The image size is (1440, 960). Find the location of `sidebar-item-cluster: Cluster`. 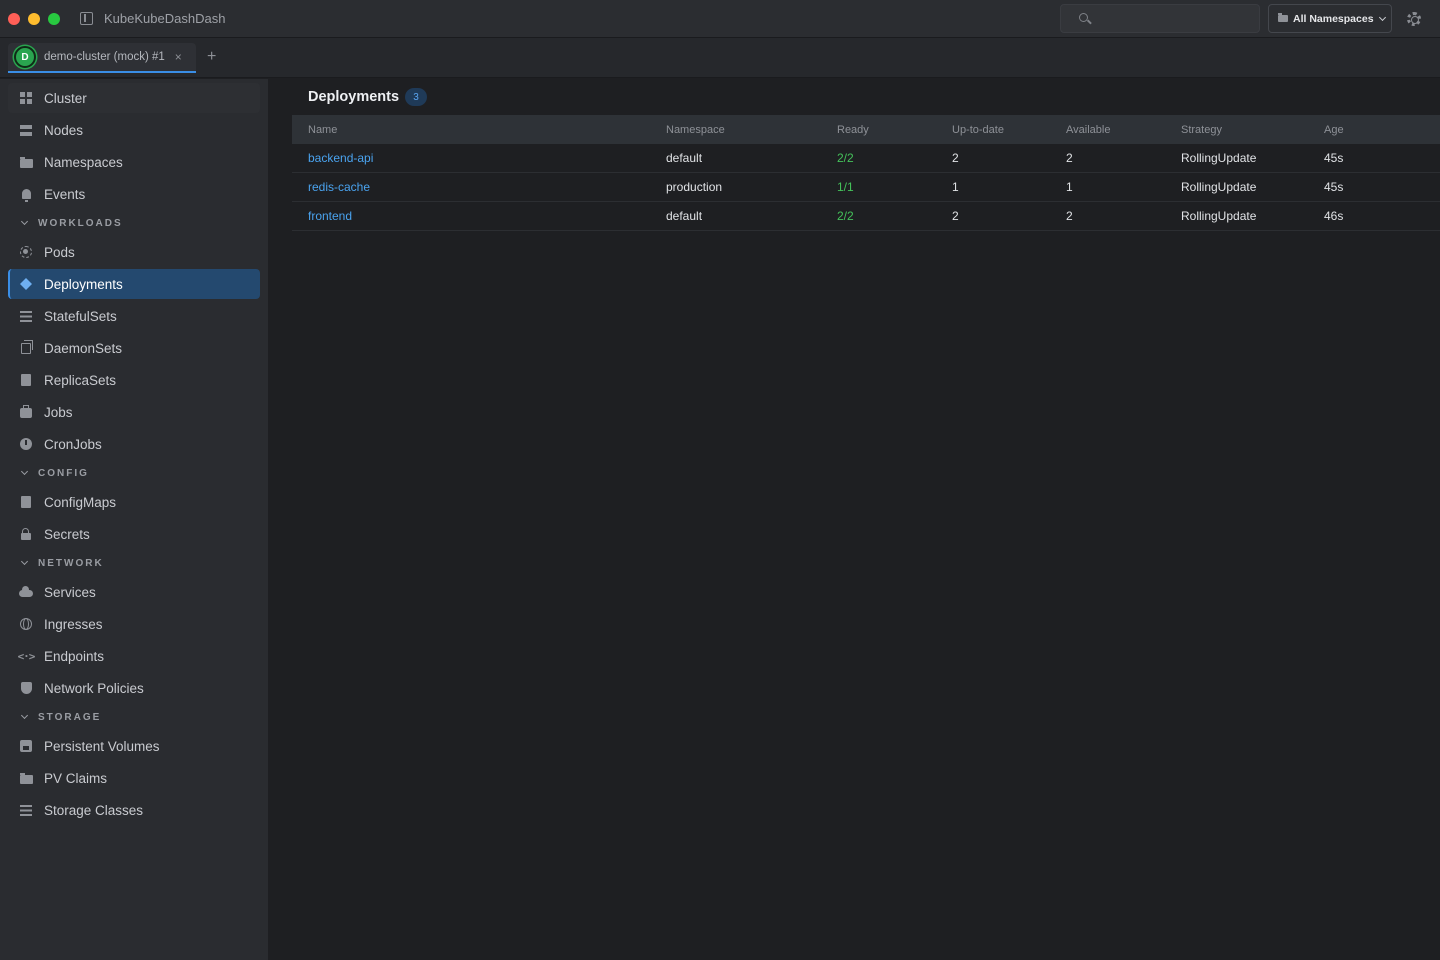

sidebar-item-cluster: Cluster is located at coordinates (134, 98).